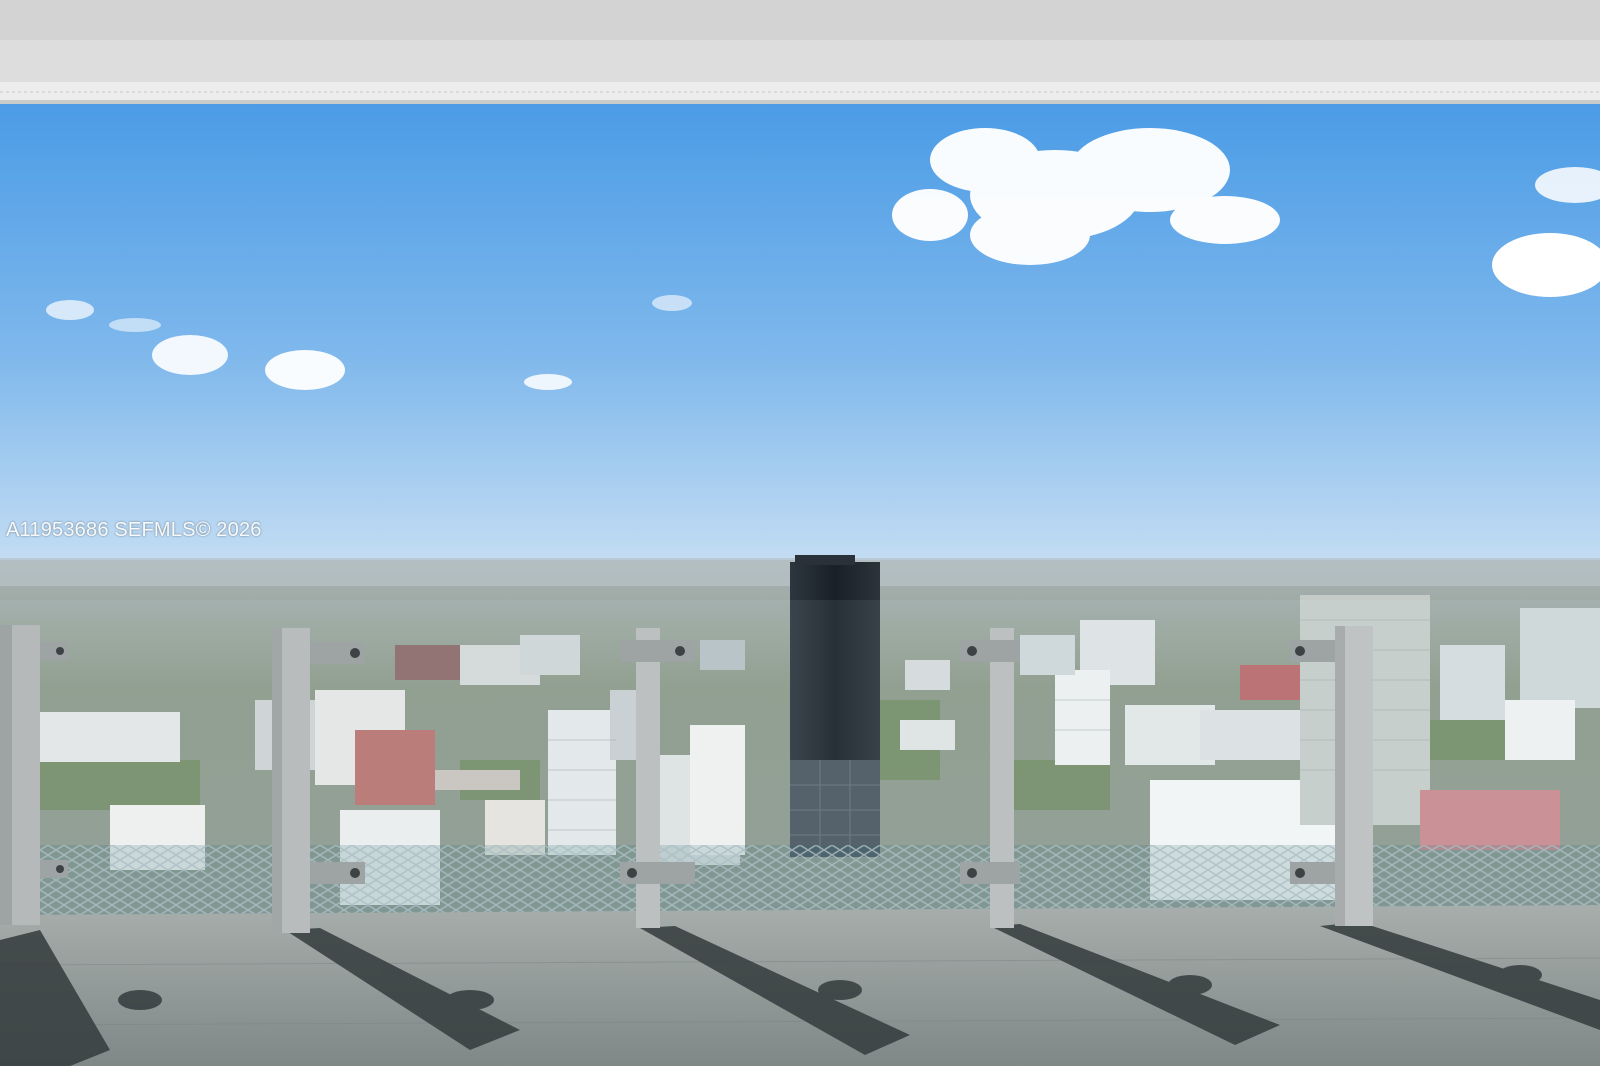 The width and height of the screenshot is (1600, 1066). Describe the element at coordinates (800, 52) in the screenshot. I see `ceiling-overhang` at that location.